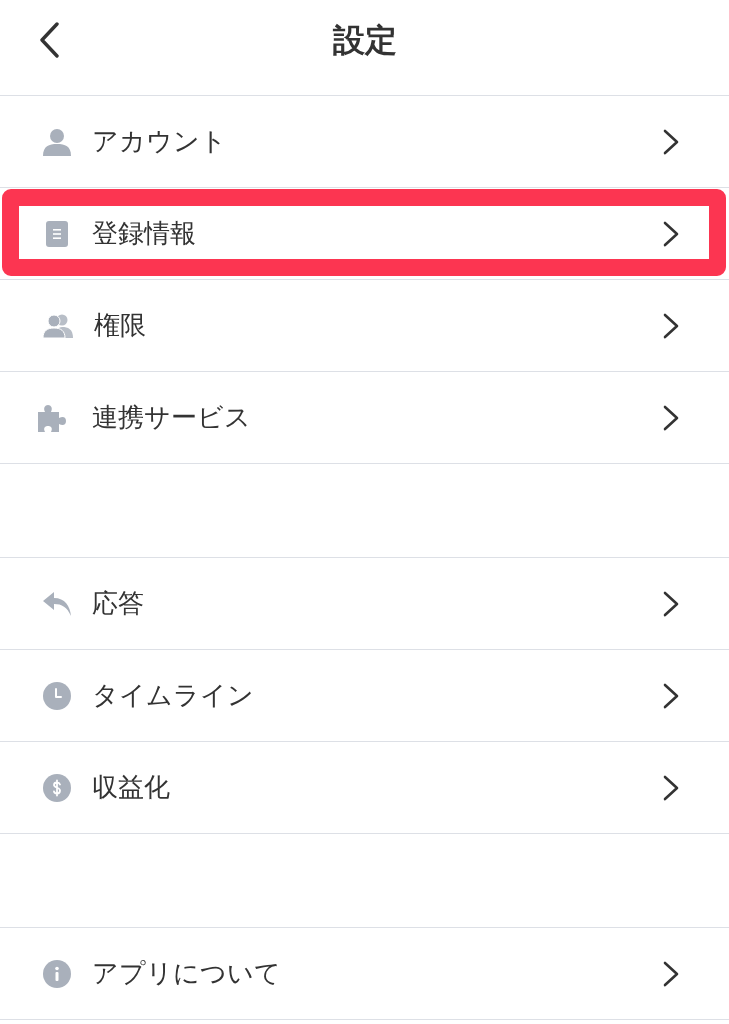 Image resolution: width=729 pixels, height=1024 pixels. Describe the element at coordinates (57, 141) in the screenshot. I see `person-icon` at that location.